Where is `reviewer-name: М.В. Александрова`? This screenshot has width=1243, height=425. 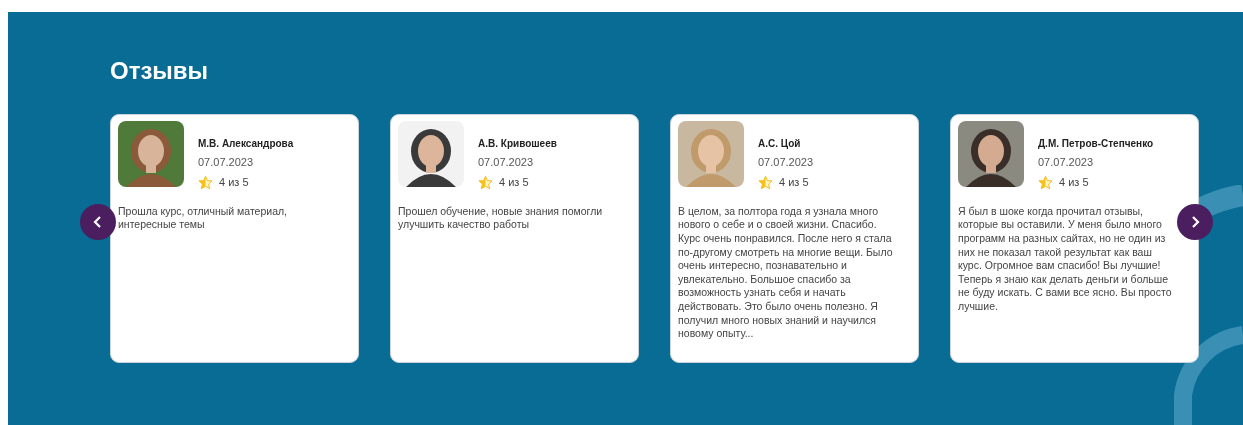 reviewer-name: М.В. Александрова is located at coordinates (246, 143).